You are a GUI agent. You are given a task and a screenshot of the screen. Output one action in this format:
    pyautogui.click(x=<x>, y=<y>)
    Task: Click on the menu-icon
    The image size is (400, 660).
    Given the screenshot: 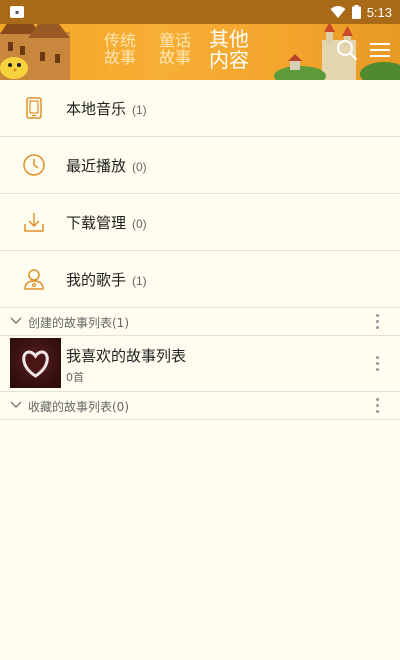 What is the action you would take?
    pyautogui.click(x=380, y=50)
    